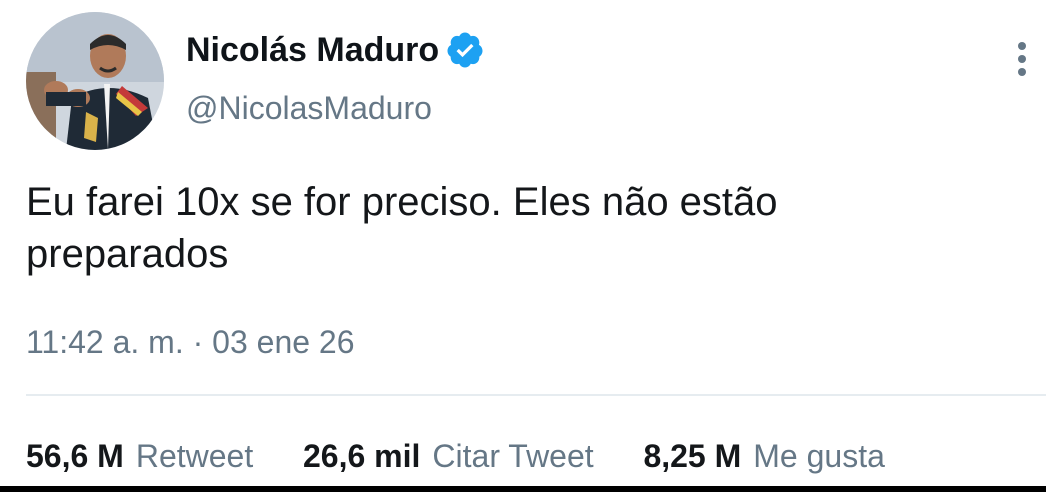 The width and height of the screenshot is (1046, 492). I want to click on quotes-stat: 26,6 mil Citar Tweet, so click(448, 456).